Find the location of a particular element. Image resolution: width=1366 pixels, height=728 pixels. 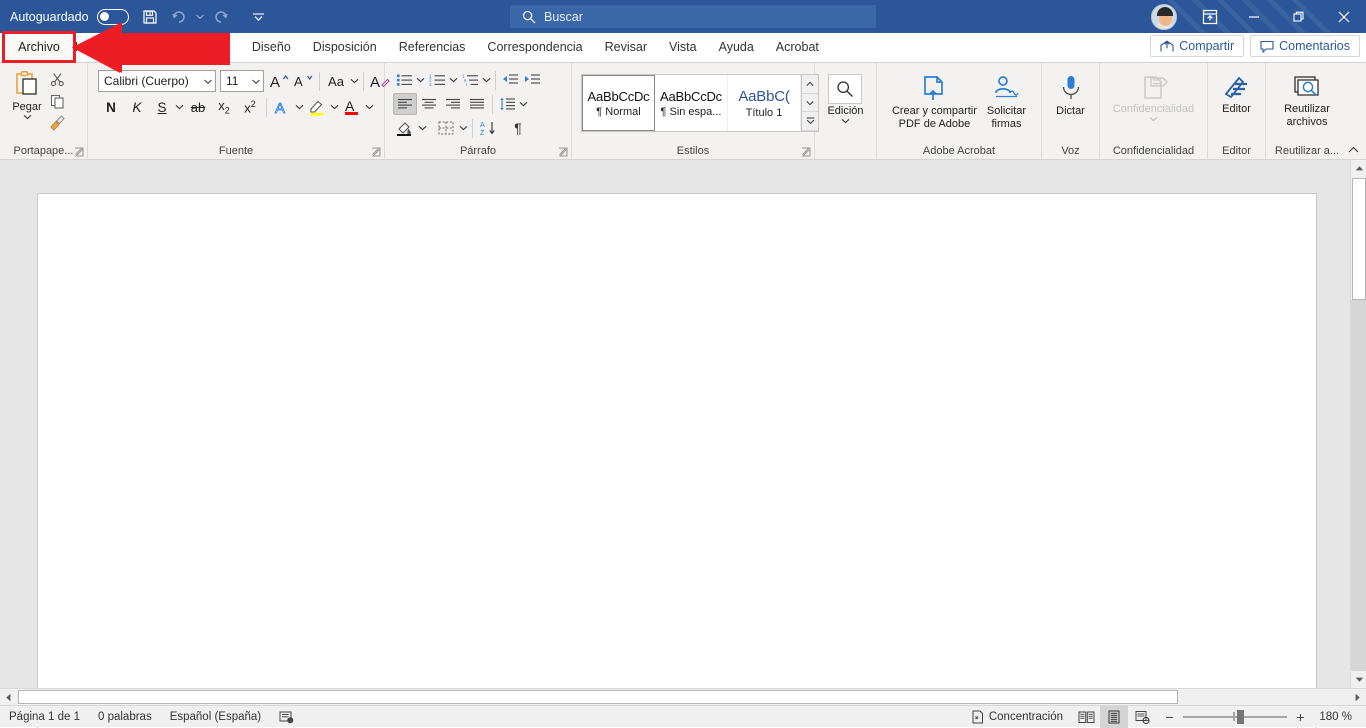

bullets-dropdown is located at coordinates (420, 80).